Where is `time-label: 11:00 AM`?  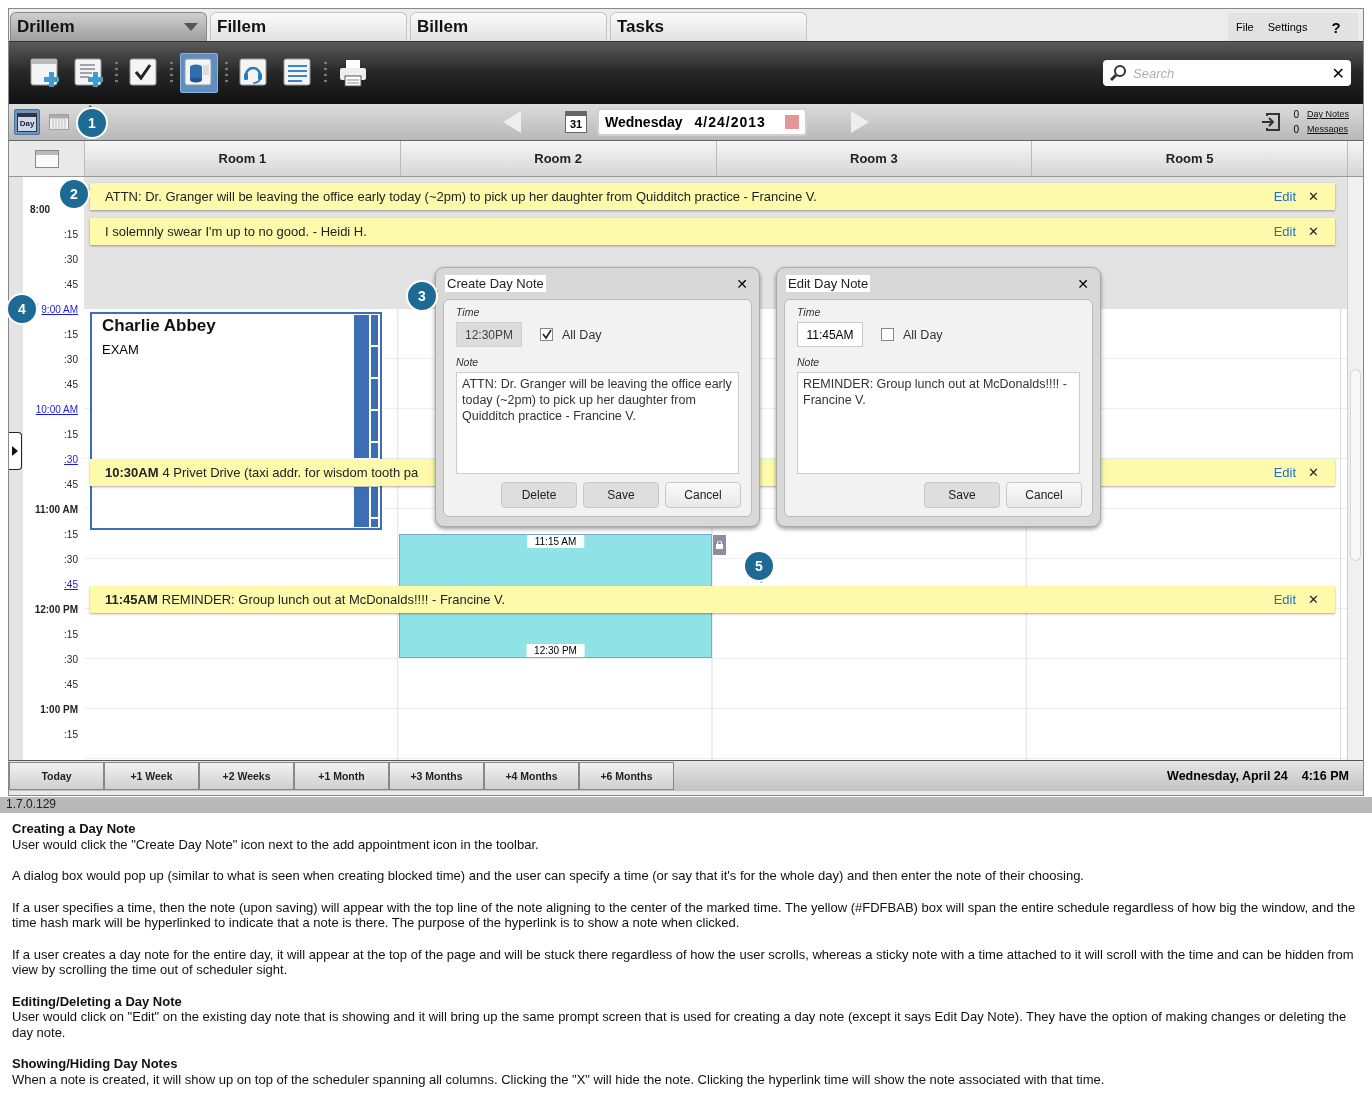
time-label: 11:00 AM is located at coordinates (56, 509).